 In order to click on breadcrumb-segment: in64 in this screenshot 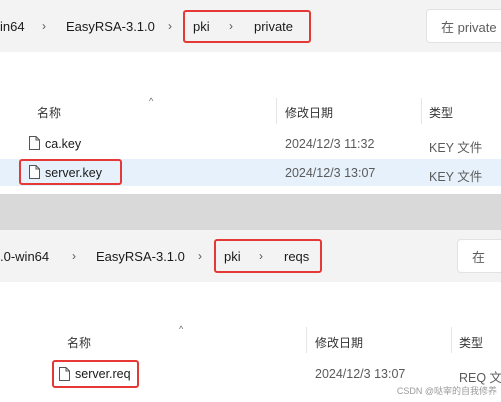, I will do `click(12, 26)`.